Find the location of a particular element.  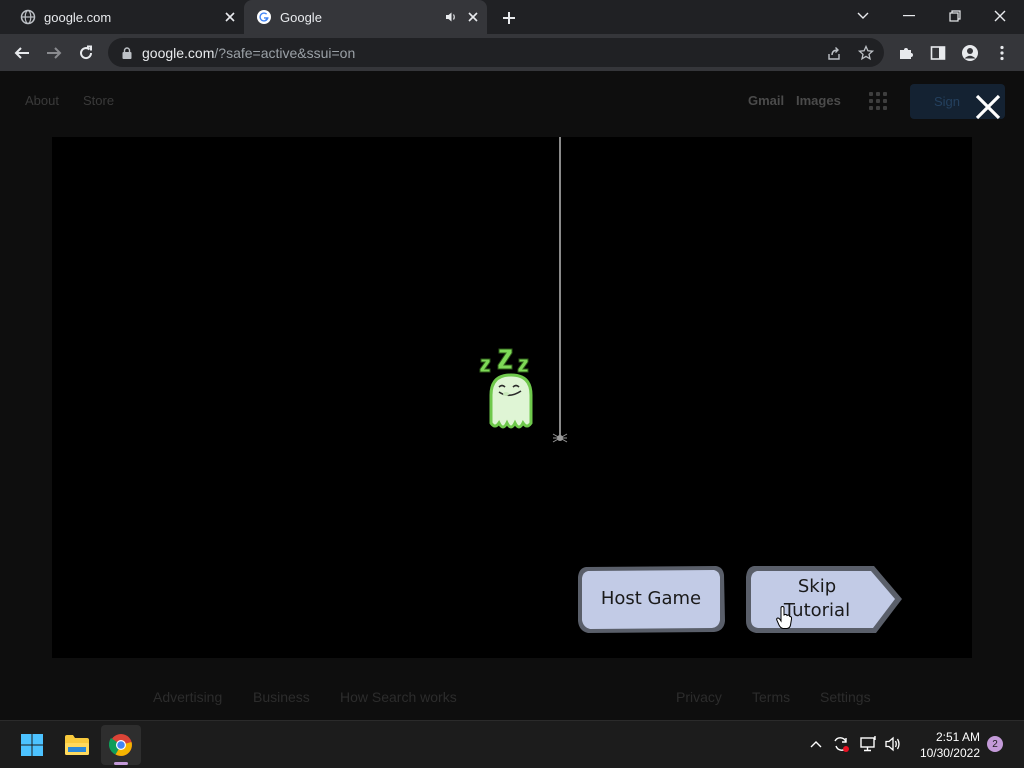

file-explorer-button is located at coordinates (77, 745).